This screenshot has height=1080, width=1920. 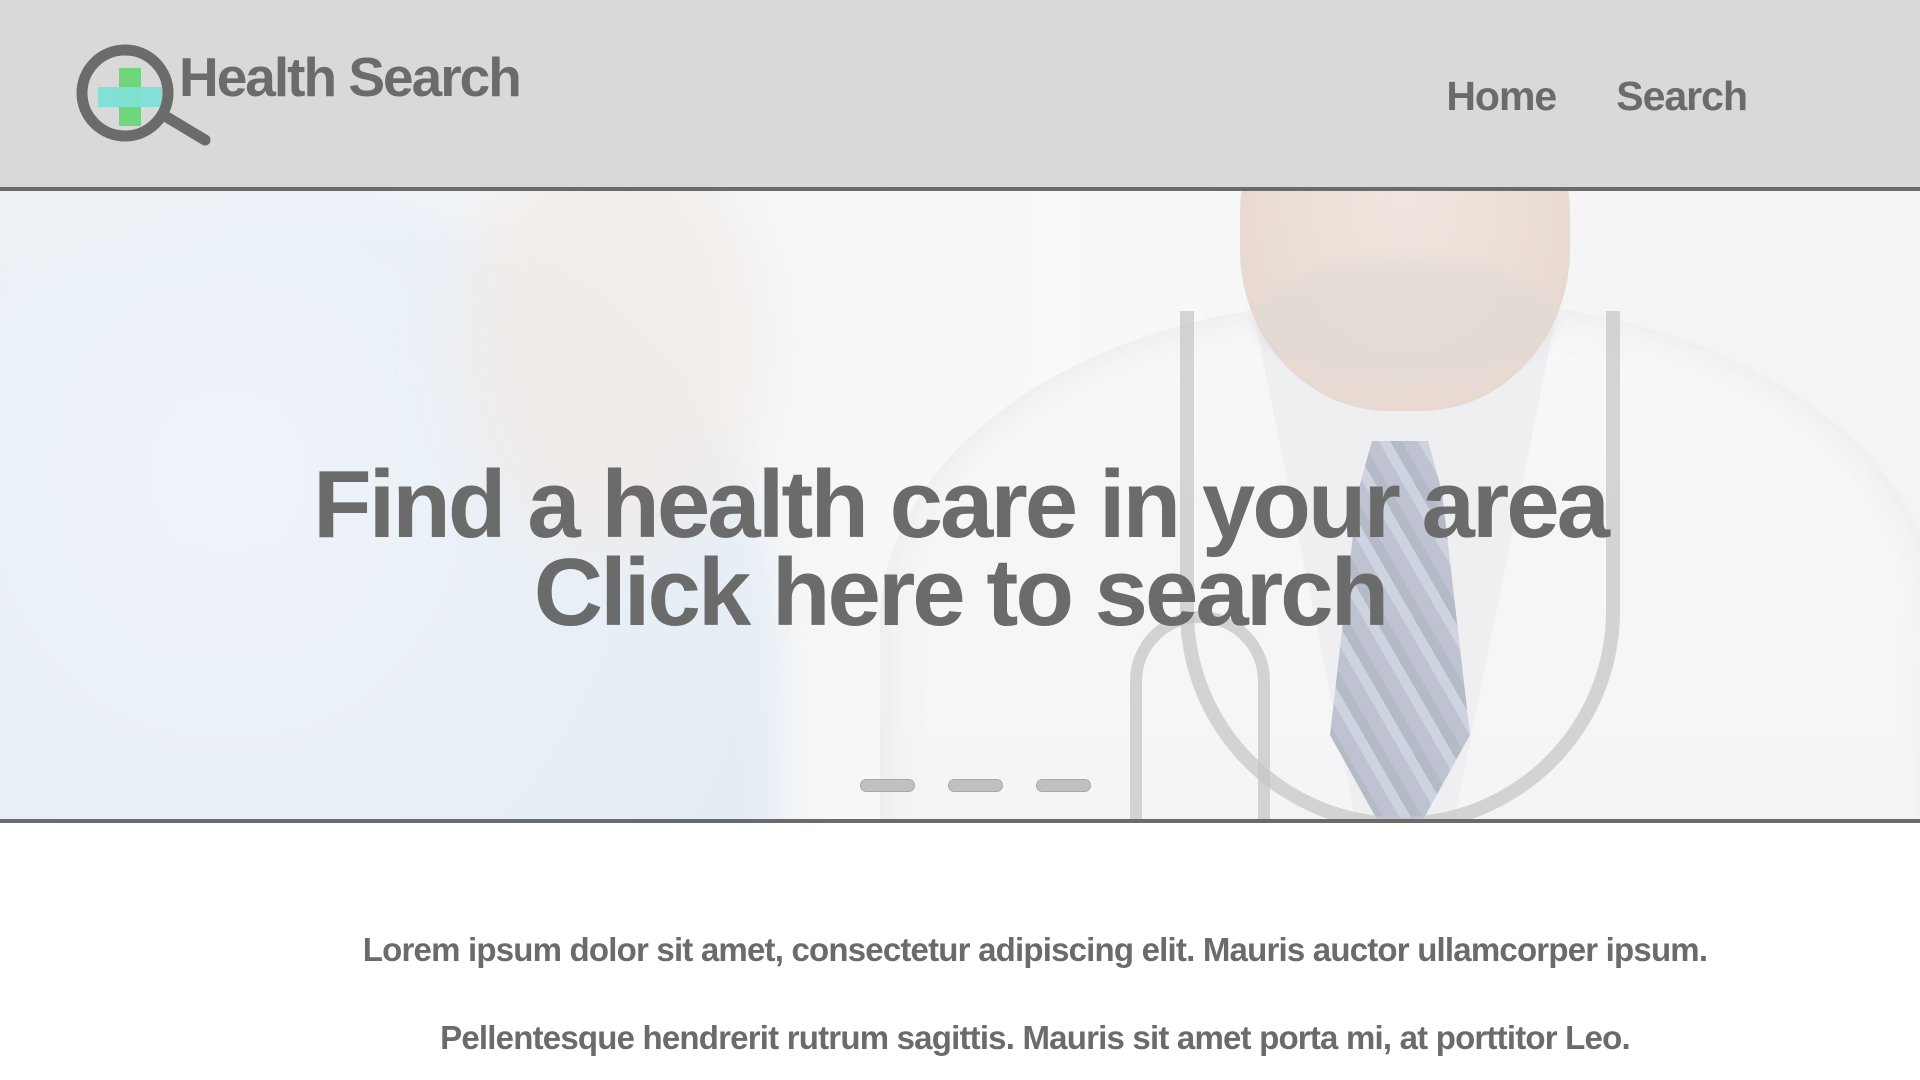 I want to click on logo-text: Health Search, so click(x=350, y=77).